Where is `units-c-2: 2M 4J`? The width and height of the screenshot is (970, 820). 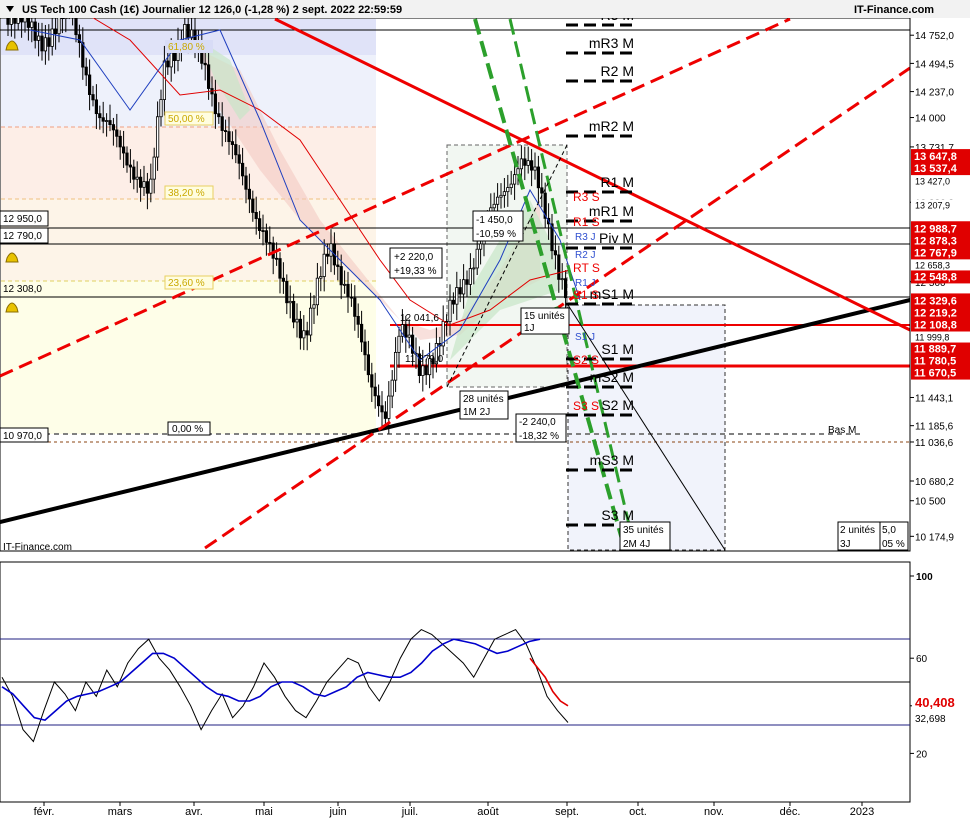
units-c-2: 2M 4J is located at coordinates (636, 544).